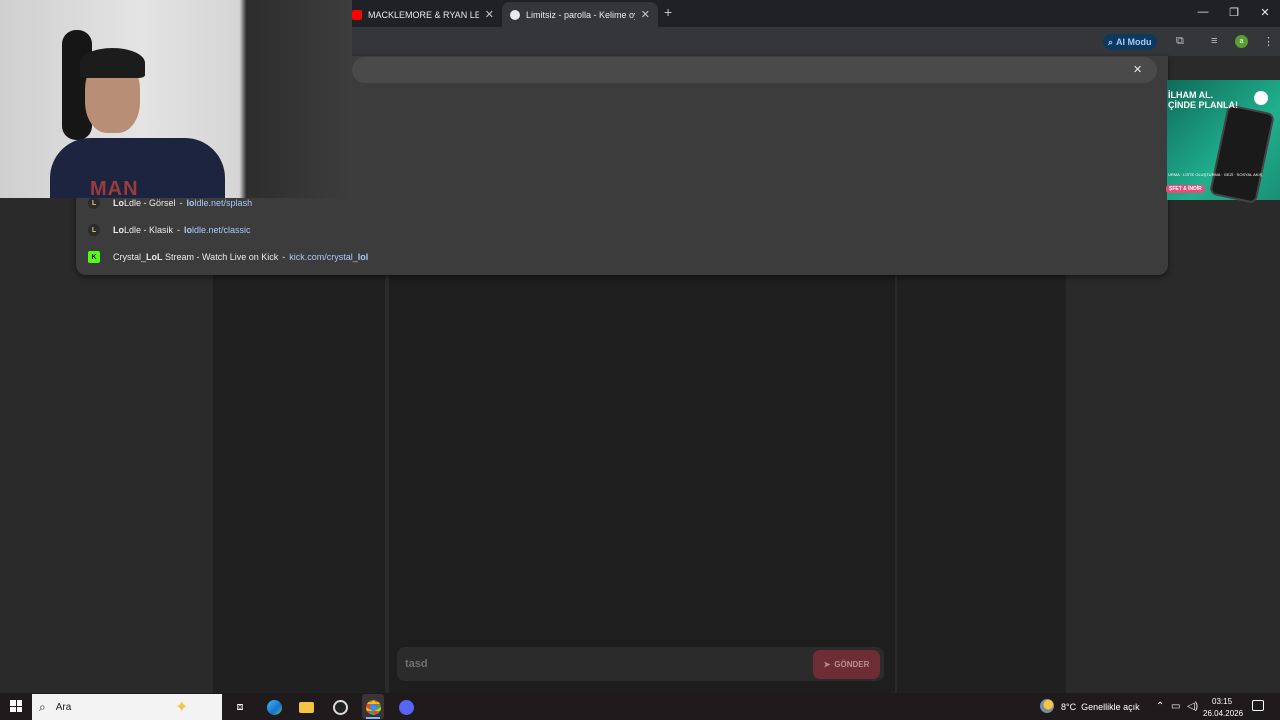  I want to click on suggestion-prefix: Crystal_, so click(130, 257).